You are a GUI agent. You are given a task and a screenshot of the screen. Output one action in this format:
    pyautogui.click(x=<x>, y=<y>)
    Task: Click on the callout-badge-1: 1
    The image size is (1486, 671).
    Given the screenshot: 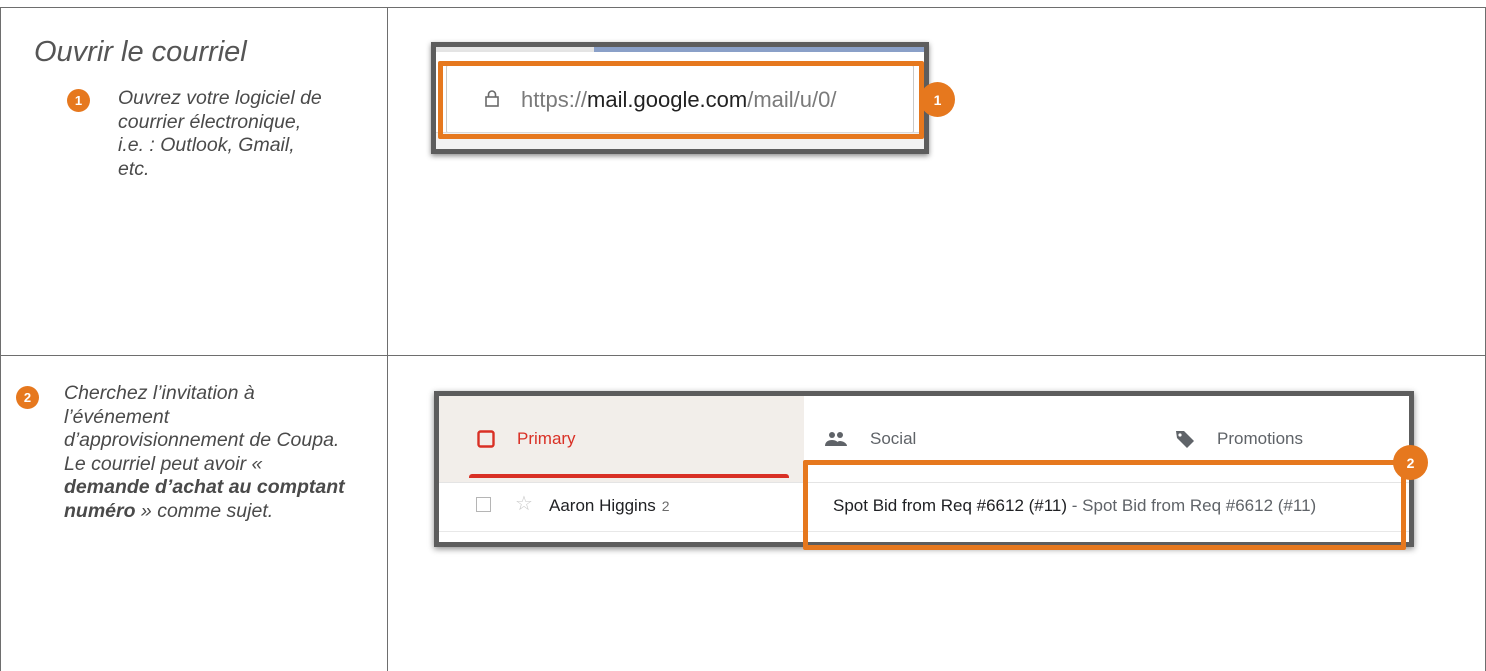 What is the action you would take?
    pyautogui.click(x=937, y=99)
    